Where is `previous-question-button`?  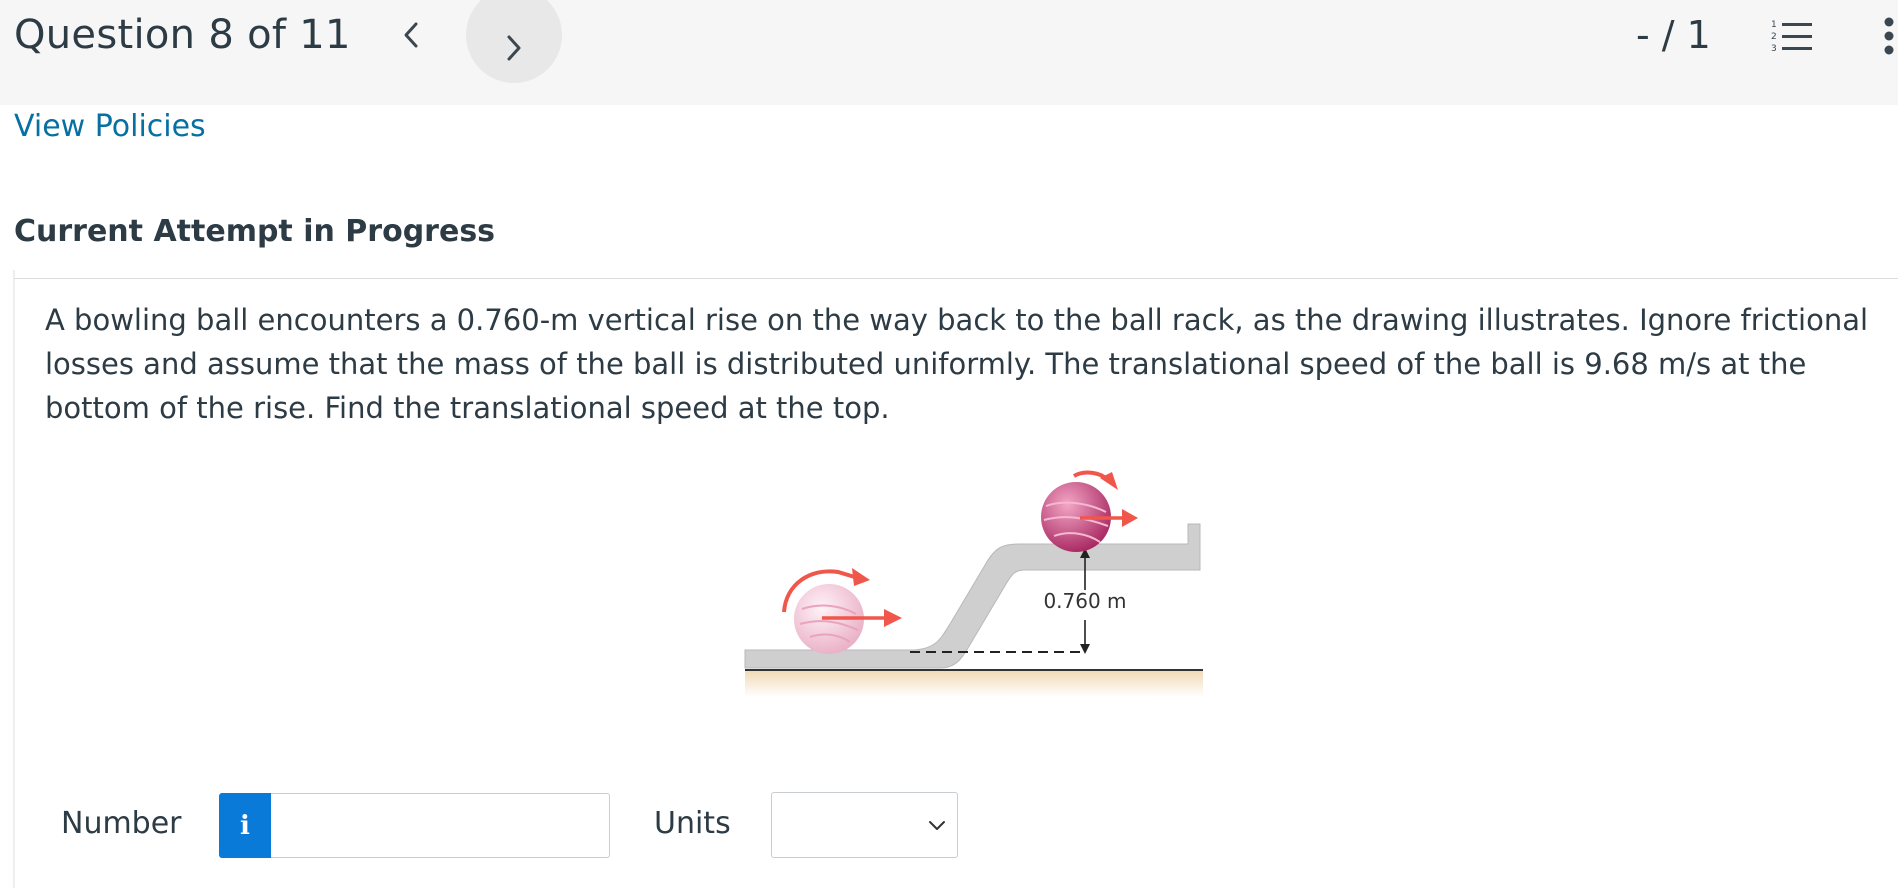
previous-question-button is located at coordinates (411, 35).